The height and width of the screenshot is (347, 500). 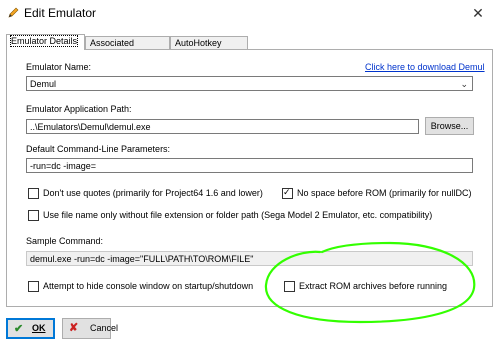 What do you see at coordinates (222, 126) in the screenshot?
I see `application-path-input: ..\Emulators\Demul\demul.exe` at bounding box center [222, 126].